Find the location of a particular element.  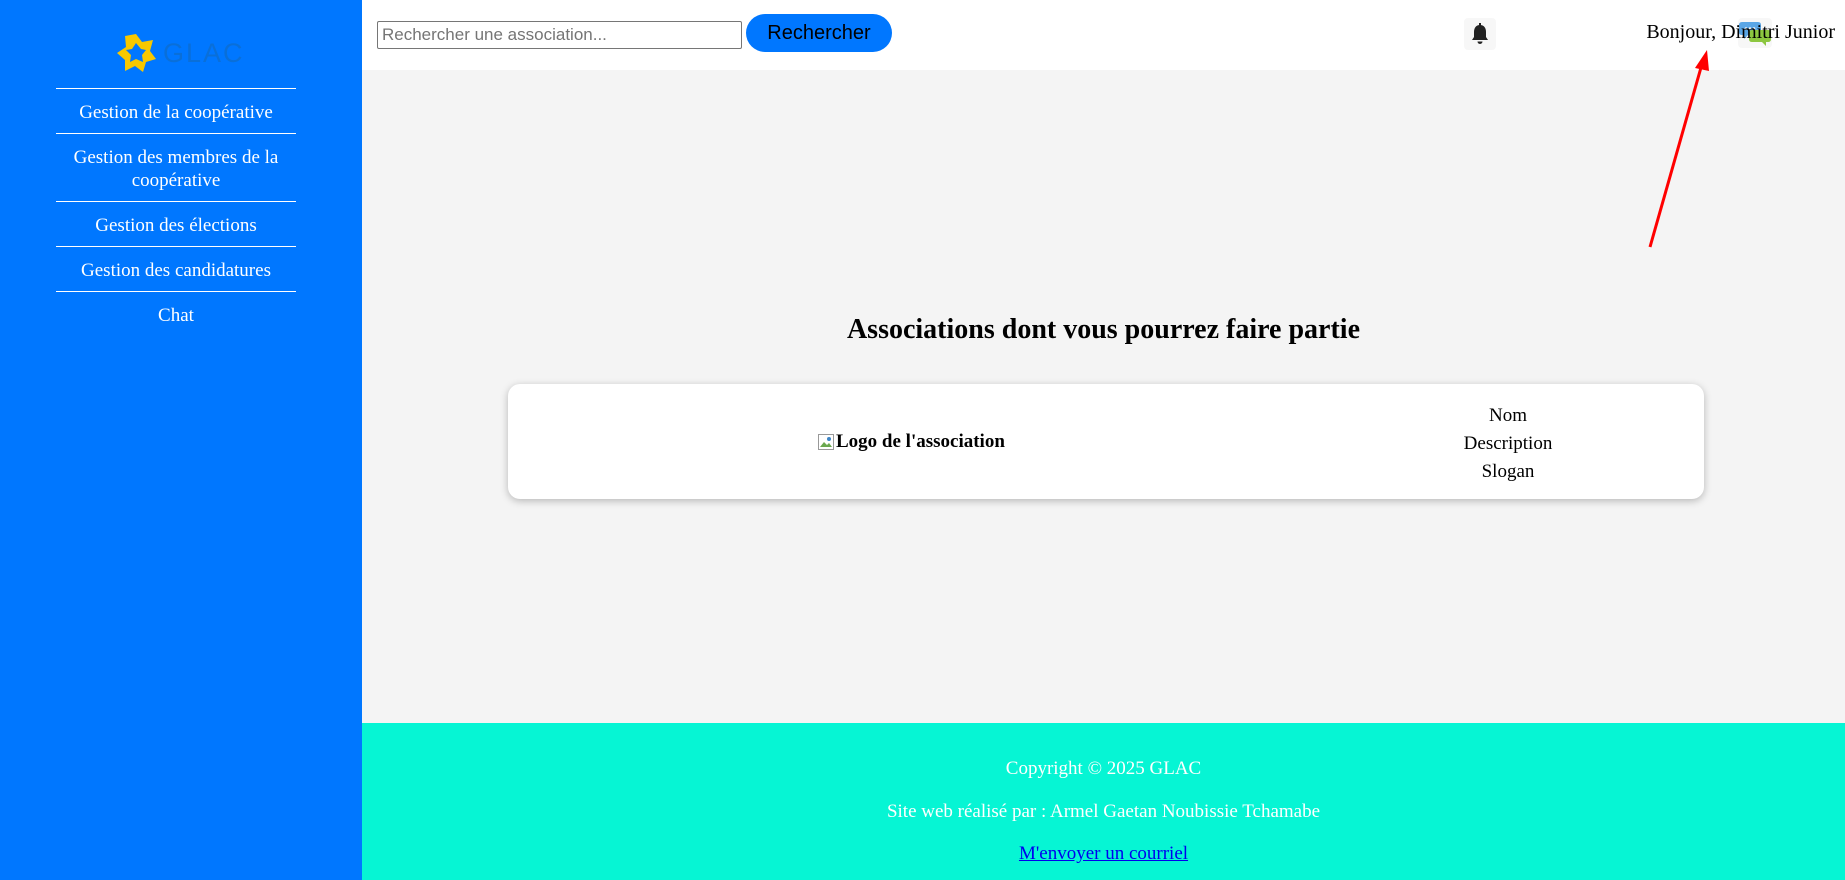

user-greeting: Bonjour, Dimitri Junior is located at coordinates (1740, 32).